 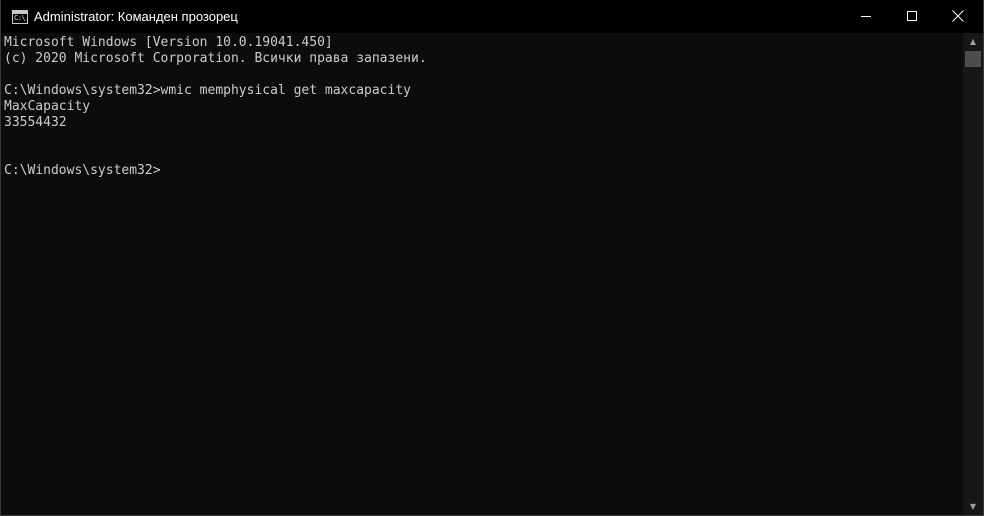 What do you see at coordinates (492, 16) in the screenshot?
I see `title-bar: C:\. Administrator: Команден прозорец` at bounding box center [492, 16].